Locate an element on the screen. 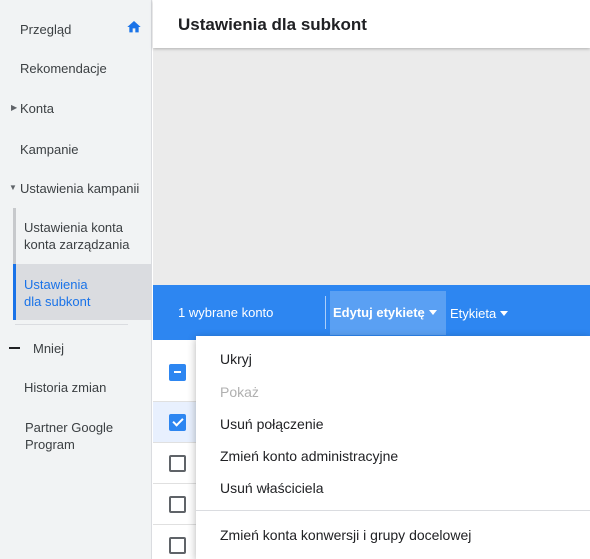 The height and width of the screenshot is (559, 590). sidebar-item-label: Rekomendacje is located at coordinates (63, 68).